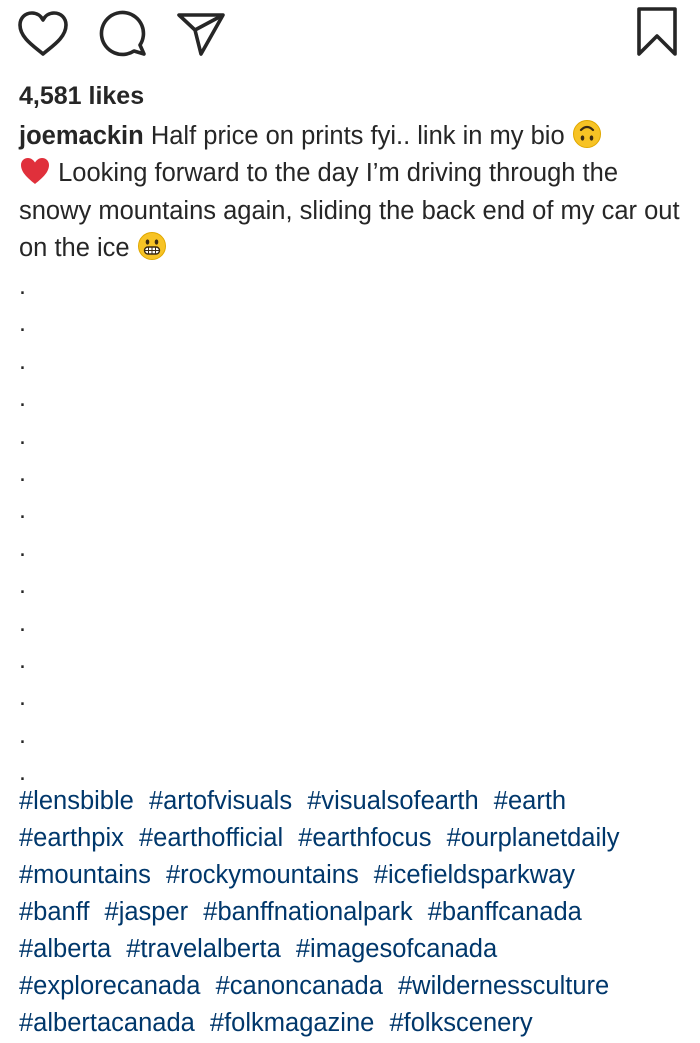 The width and height of the screenshot is (700, 1043). What do you see at coordinates (299, 986) in the screenshot?
I see `hashtag-link: #canoncanada` at bounding box center [299, 986].